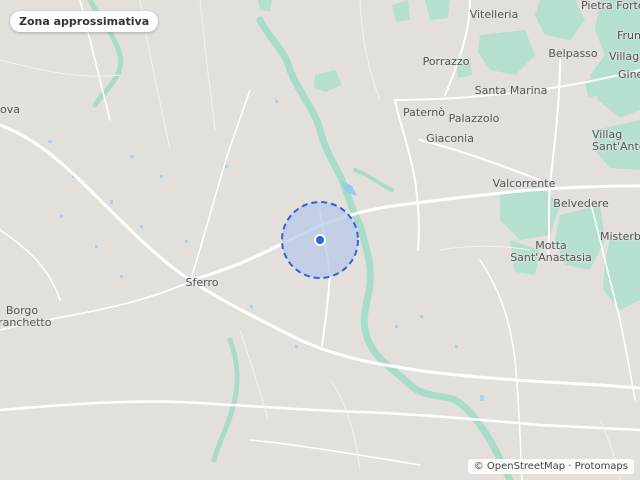  What do you see at coordinates (616, 140) in the screenshot?
I see `place-label-villaggio-santantonio: Villag Sant'Anto` at bounding box center [616, 140].